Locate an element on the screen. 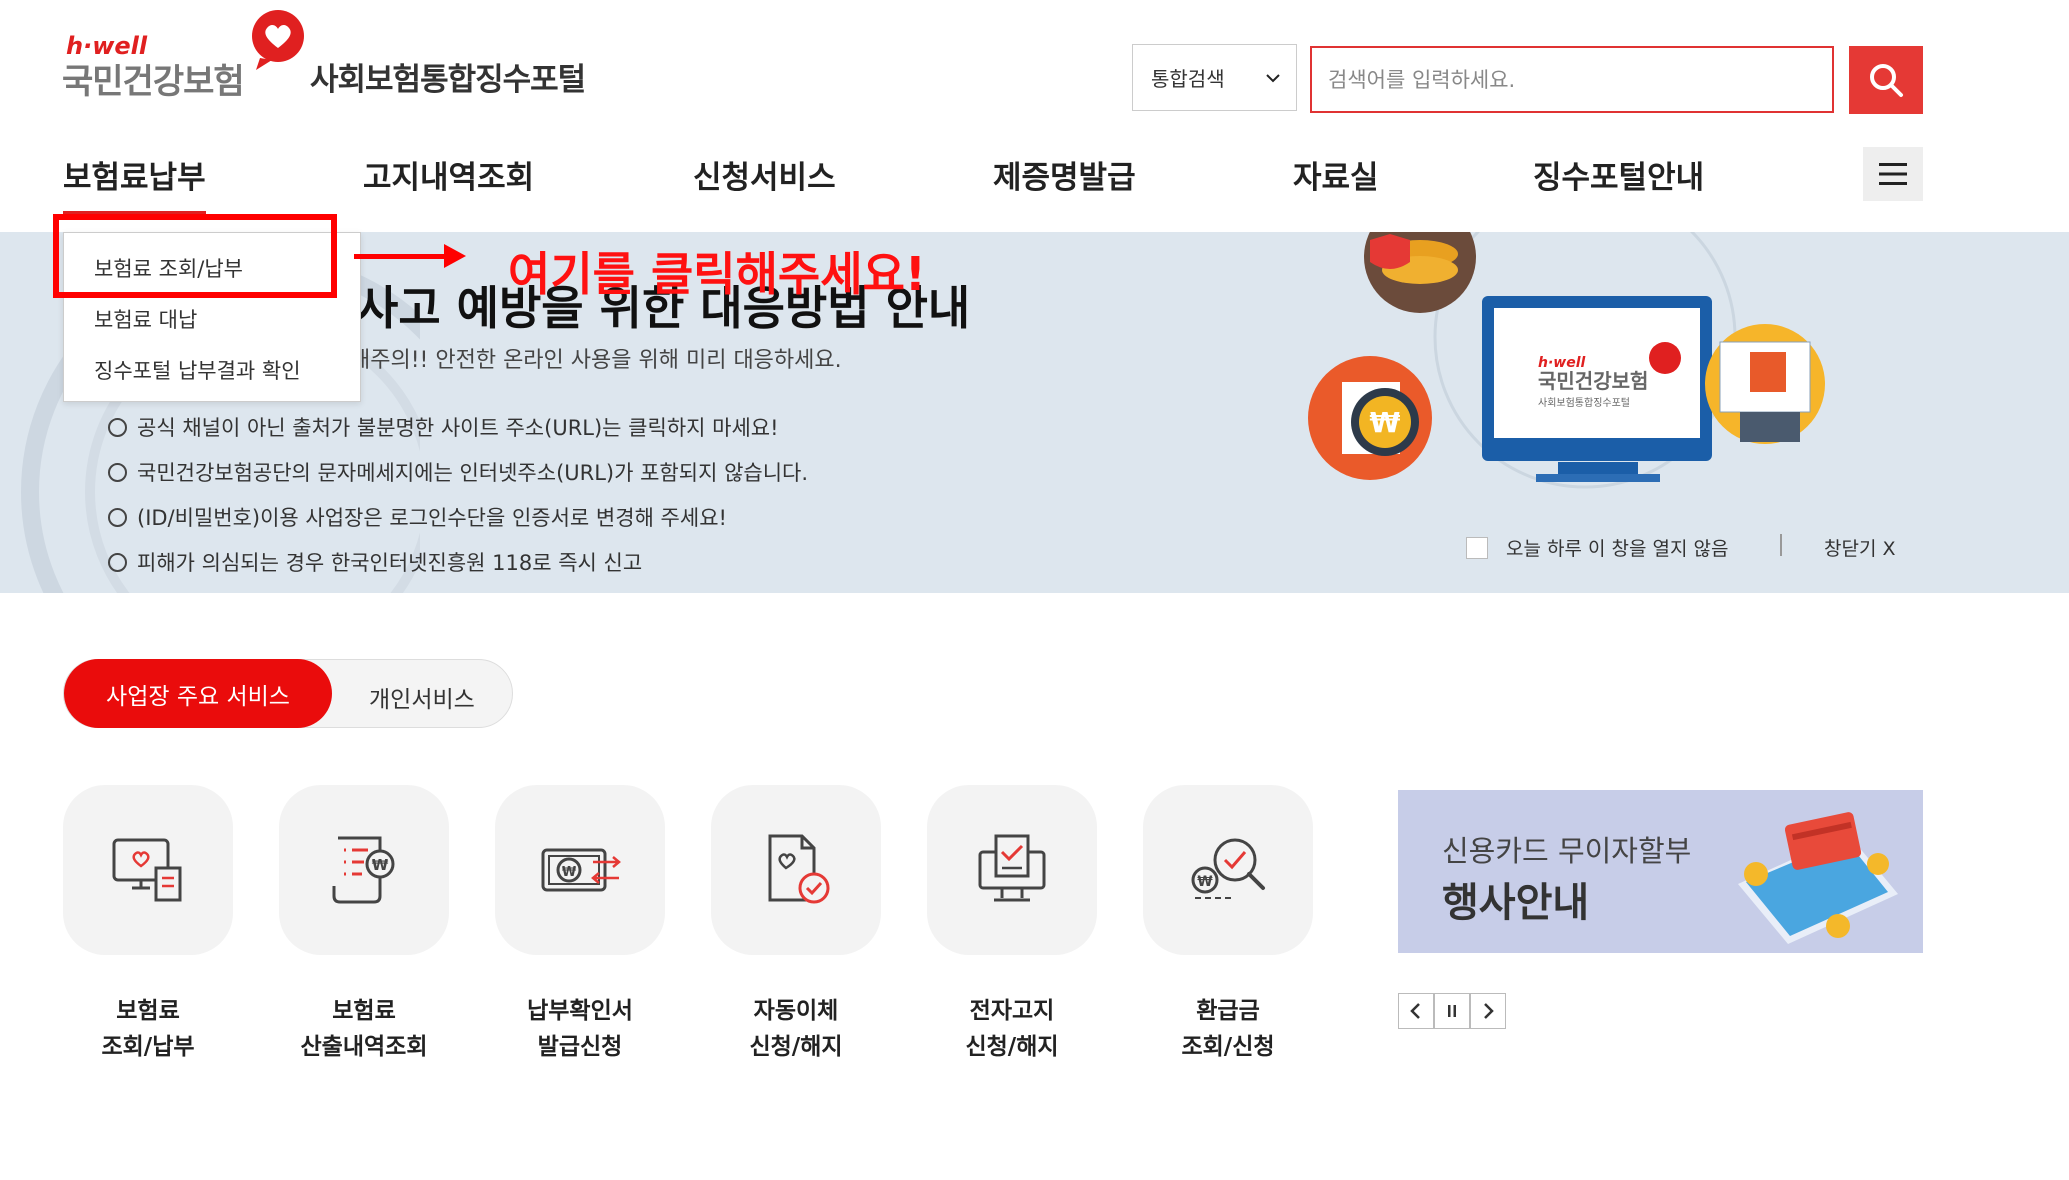  service-card-calculation-details: ₩ is located at coordinates (364, 870).